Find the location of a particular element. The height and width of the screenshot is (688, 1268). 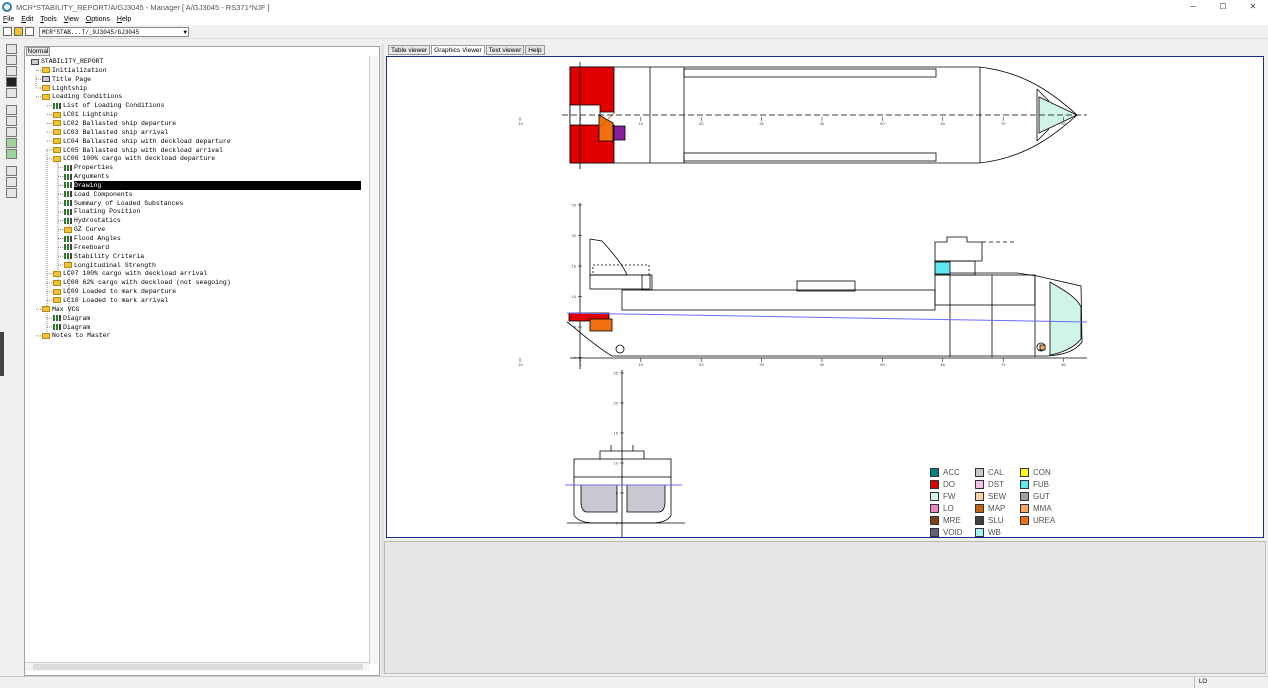

section-tank-starboard is located at coordinates (646, 498).